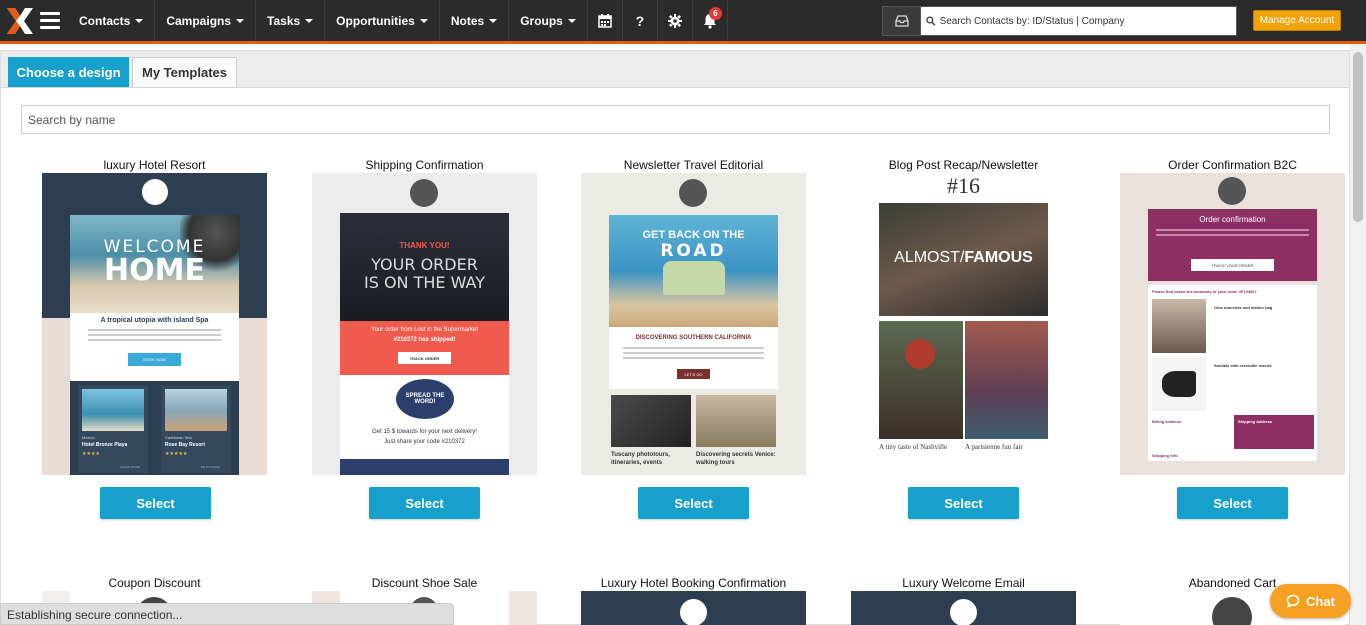 The width and height of the screenshot is (1366, 625). I want to click on app-logo, so click(20, 20).